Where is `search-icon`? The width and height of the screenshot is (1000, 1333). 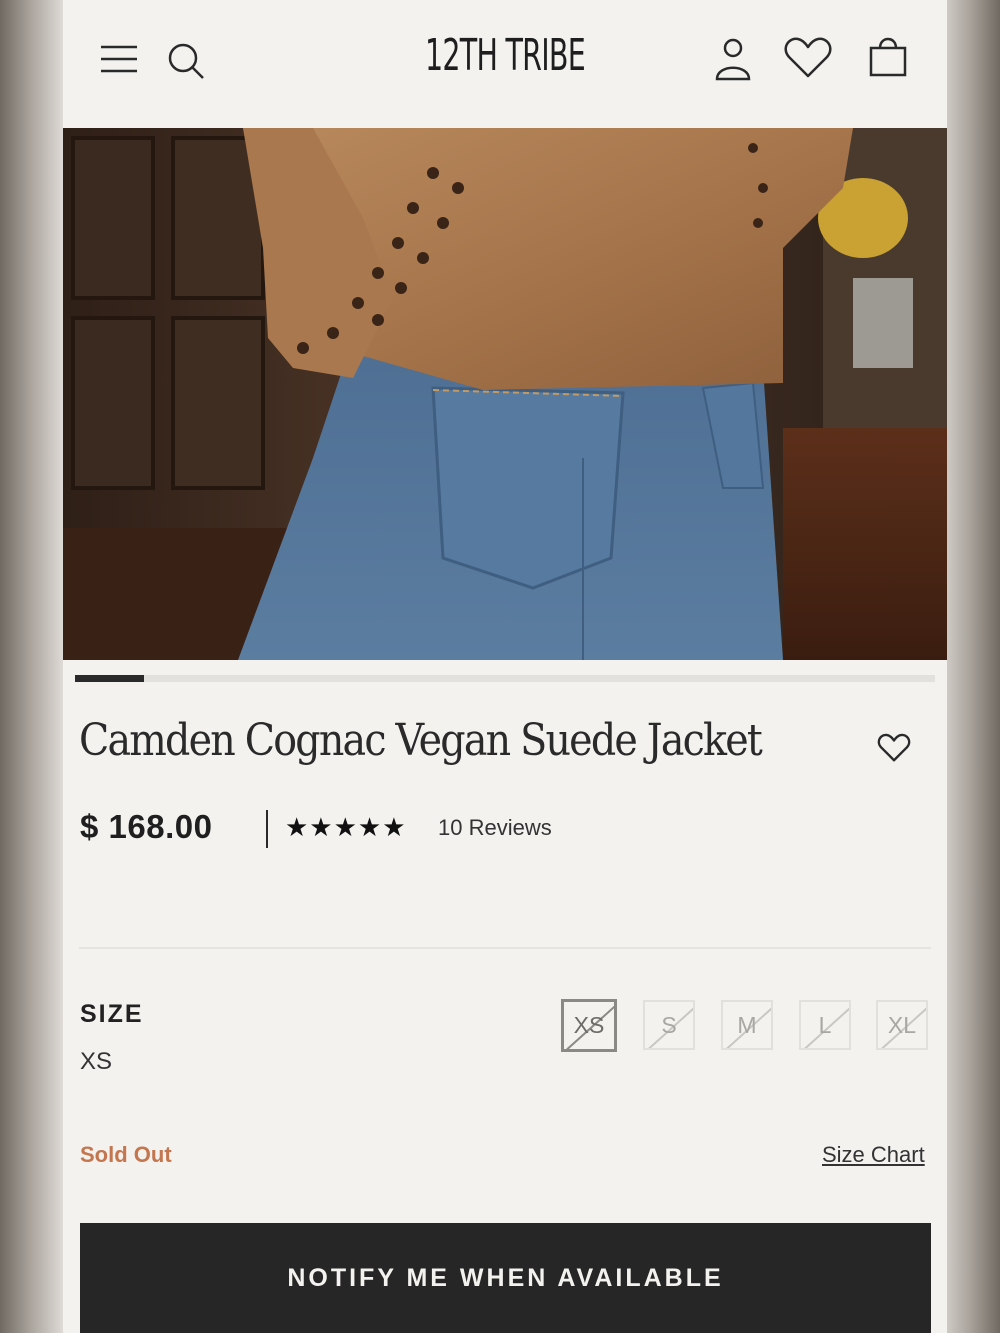
search-icon is located at coordinates (186, 61).